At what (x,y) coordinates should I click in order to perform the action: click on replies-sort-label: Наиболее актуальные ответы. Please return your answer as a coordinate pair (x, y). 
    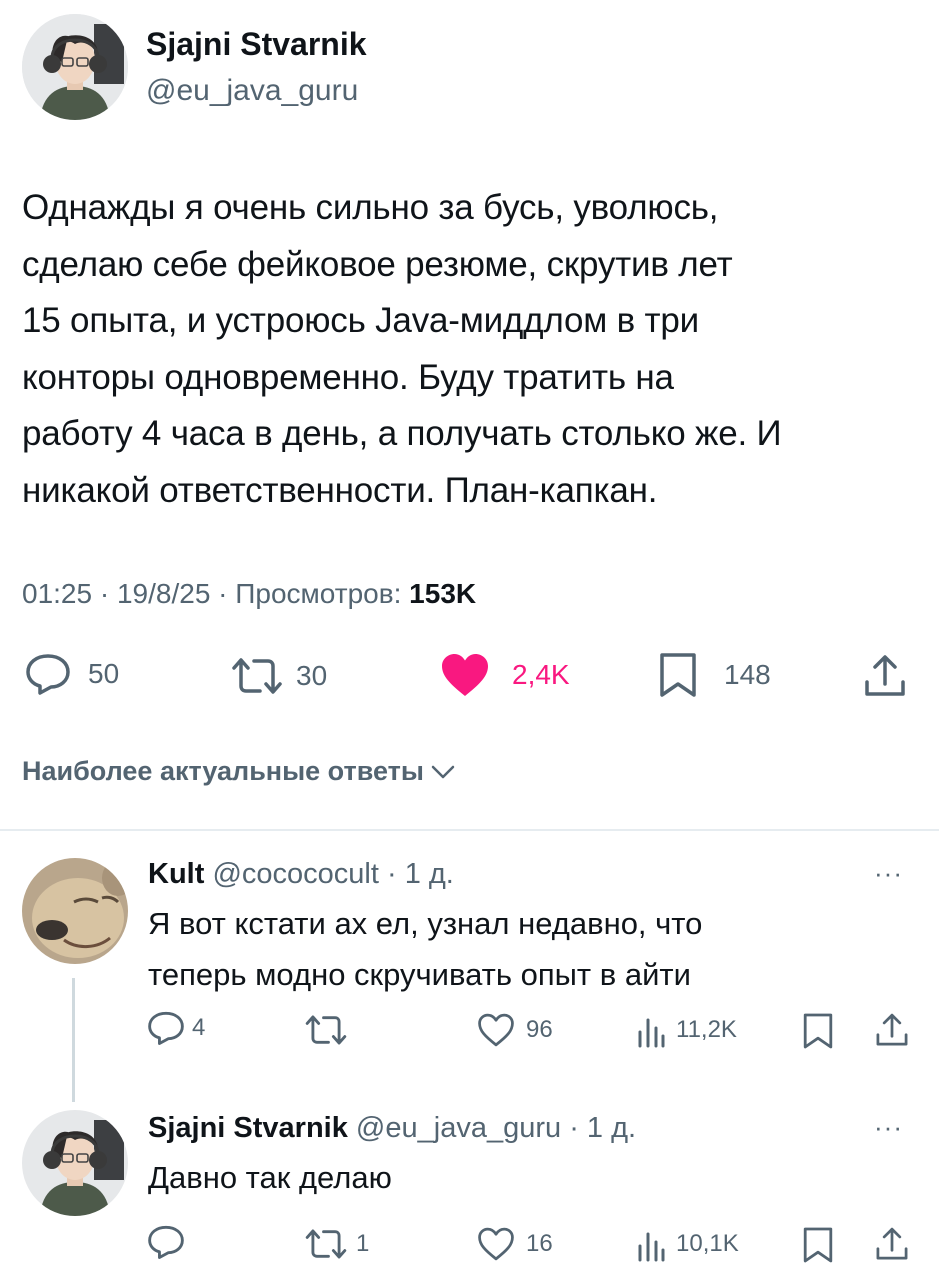
    Looking at the image, I should click on (223, 771).